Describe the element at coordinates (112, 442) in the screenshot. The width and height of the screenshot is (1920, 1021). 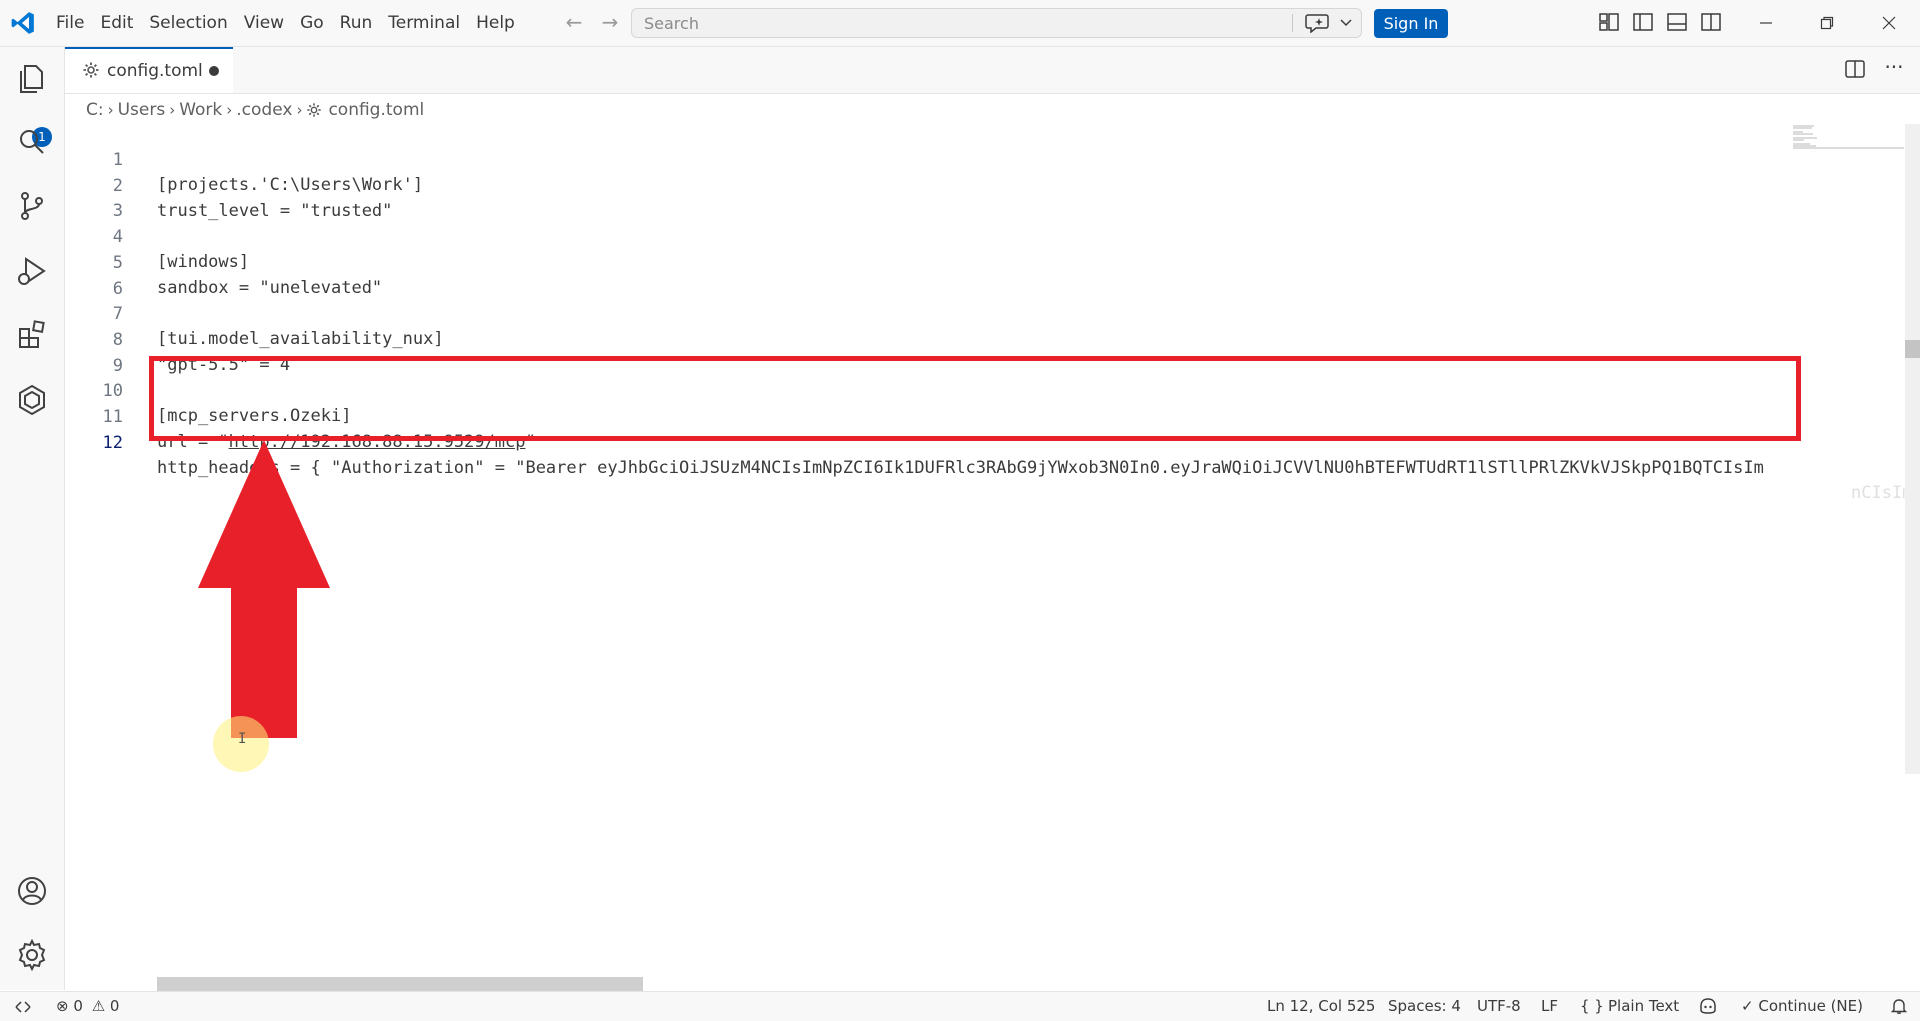
I see `line-number: 12` at that location.